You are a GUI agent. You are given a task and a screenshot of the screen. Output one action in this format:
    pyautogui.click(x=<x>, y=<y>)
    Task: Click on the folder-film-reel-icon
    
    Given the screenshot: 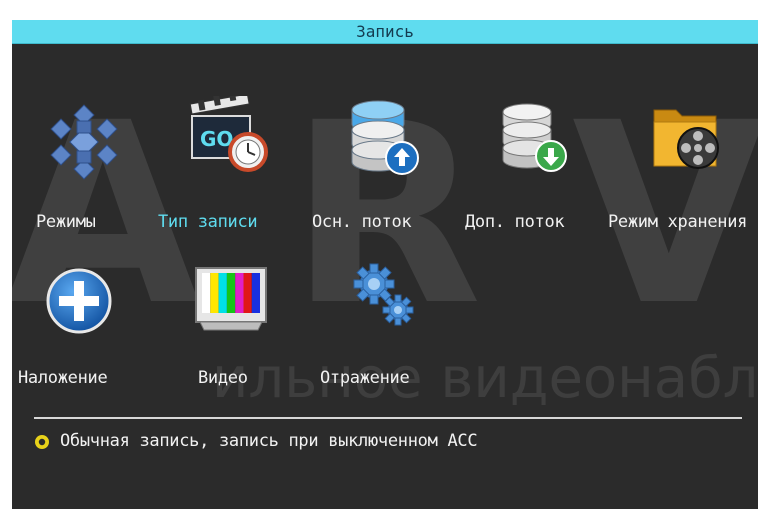 What is the action you would take?
    pyautogui.click(x=686, y=139)
    